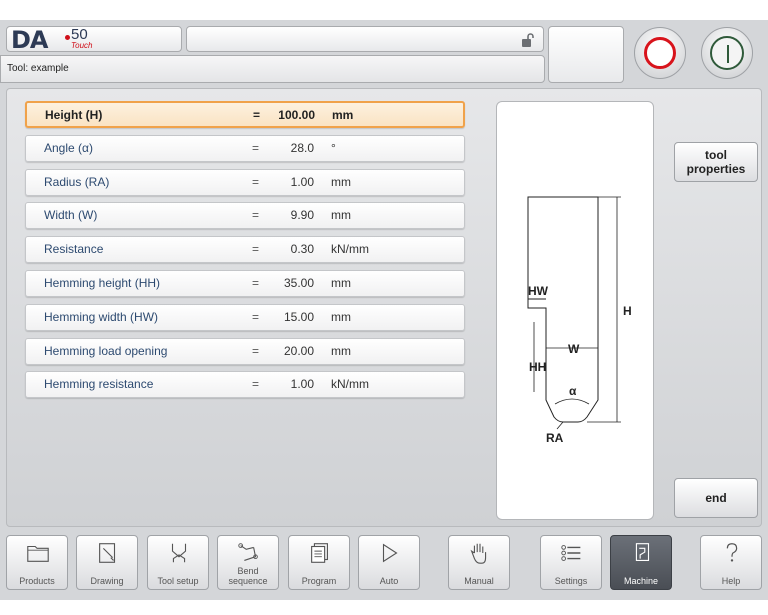 The width and height of the screenshot is (768, 615). What do you see at coordinates (248, 552) in the screenshot?
I see `bend-sequence-icon` at bounding box center [248, 552].